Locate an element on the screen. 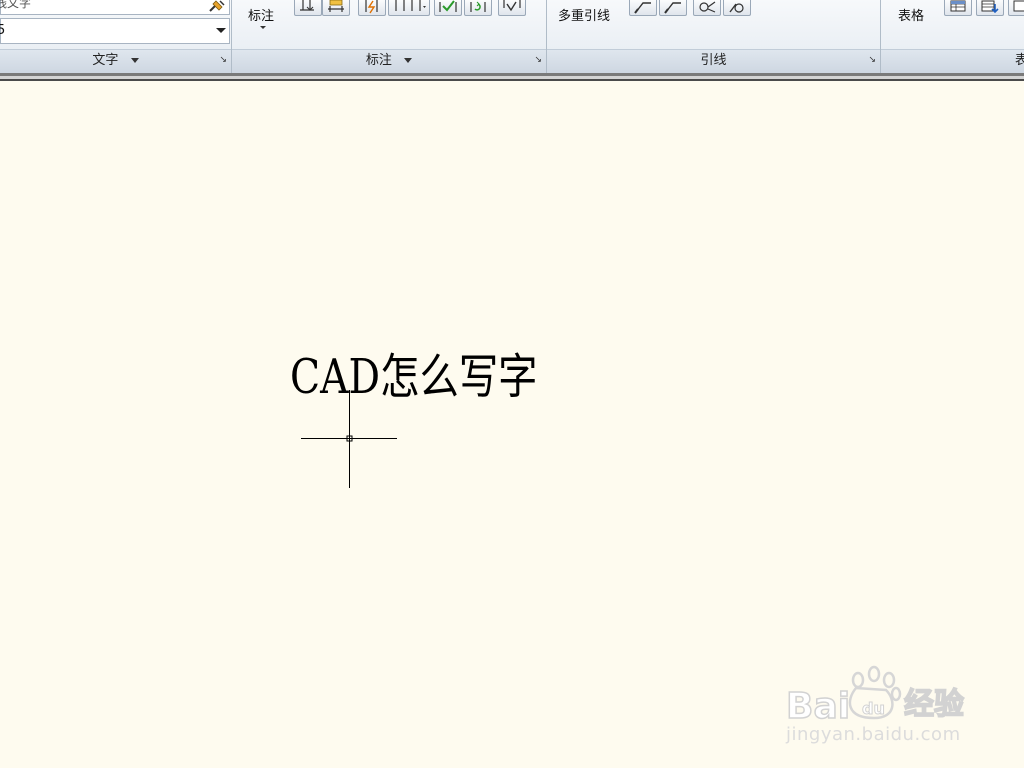  table-big-button: 表格 is located at coordinates (914, 20).